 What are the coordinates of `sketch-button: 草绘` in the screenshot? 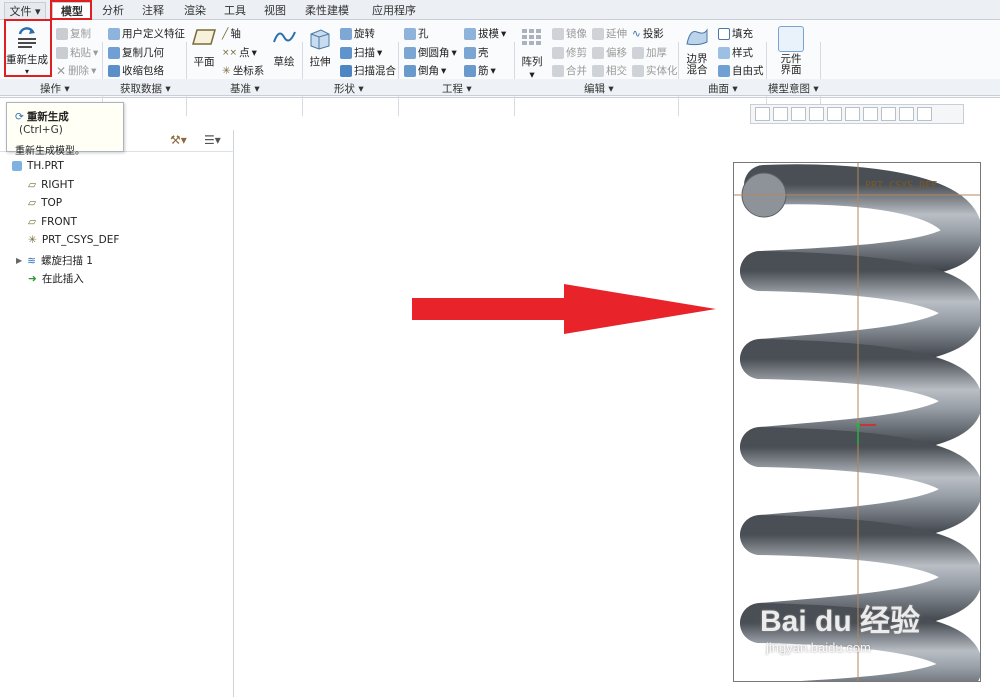 It's located at (284, 47).